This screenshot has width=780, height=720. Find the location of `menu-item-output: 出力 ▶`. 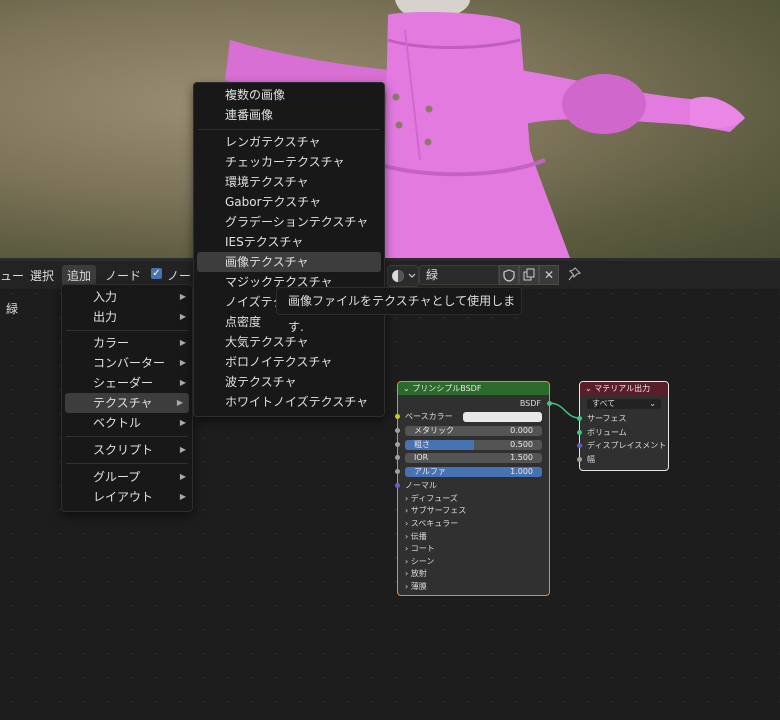

menu-item-output: 出力 ▶ is located at coordinates (127, 317).